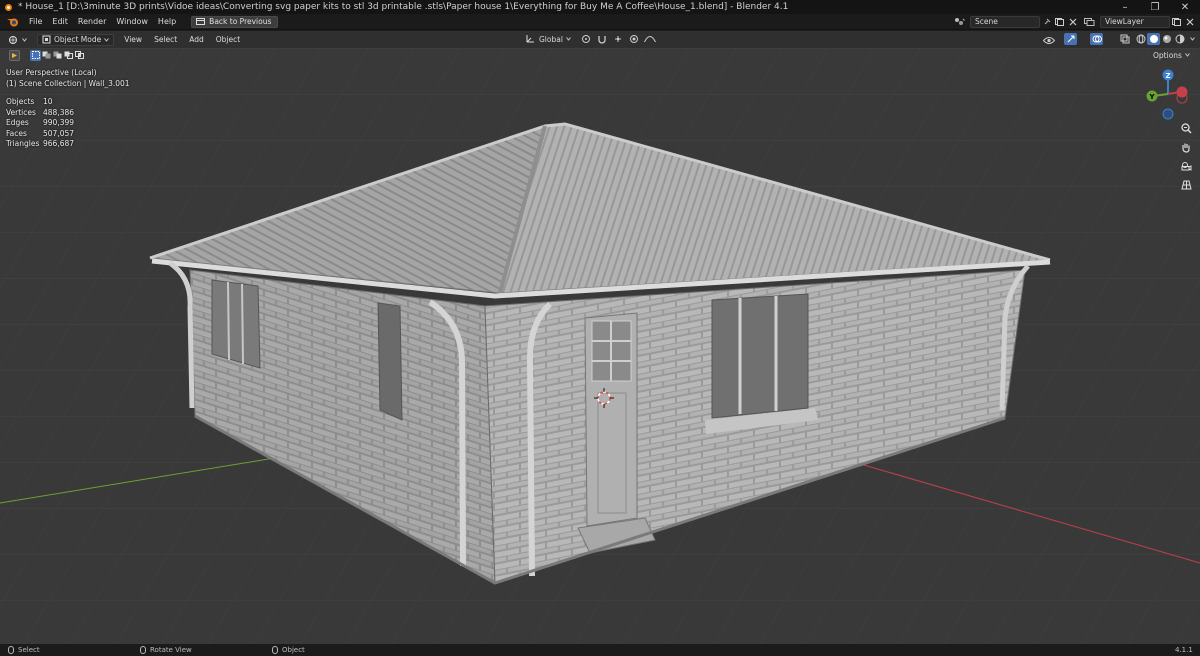  What do you see at coordinates (8, 7) in the screenshot?
I see `blender-app-icon` at bounding box center [8, 7].